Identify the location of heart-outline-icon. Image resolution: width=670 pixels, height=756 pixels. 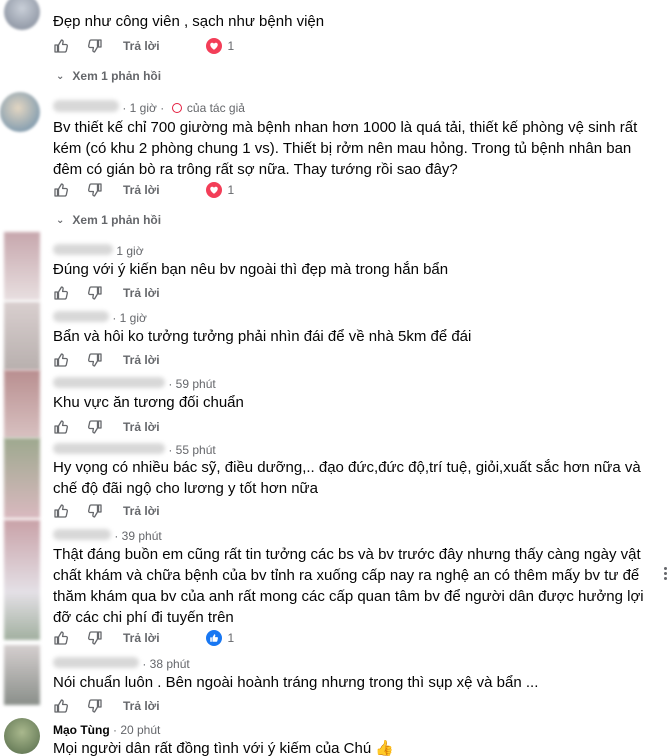
(176, 108).